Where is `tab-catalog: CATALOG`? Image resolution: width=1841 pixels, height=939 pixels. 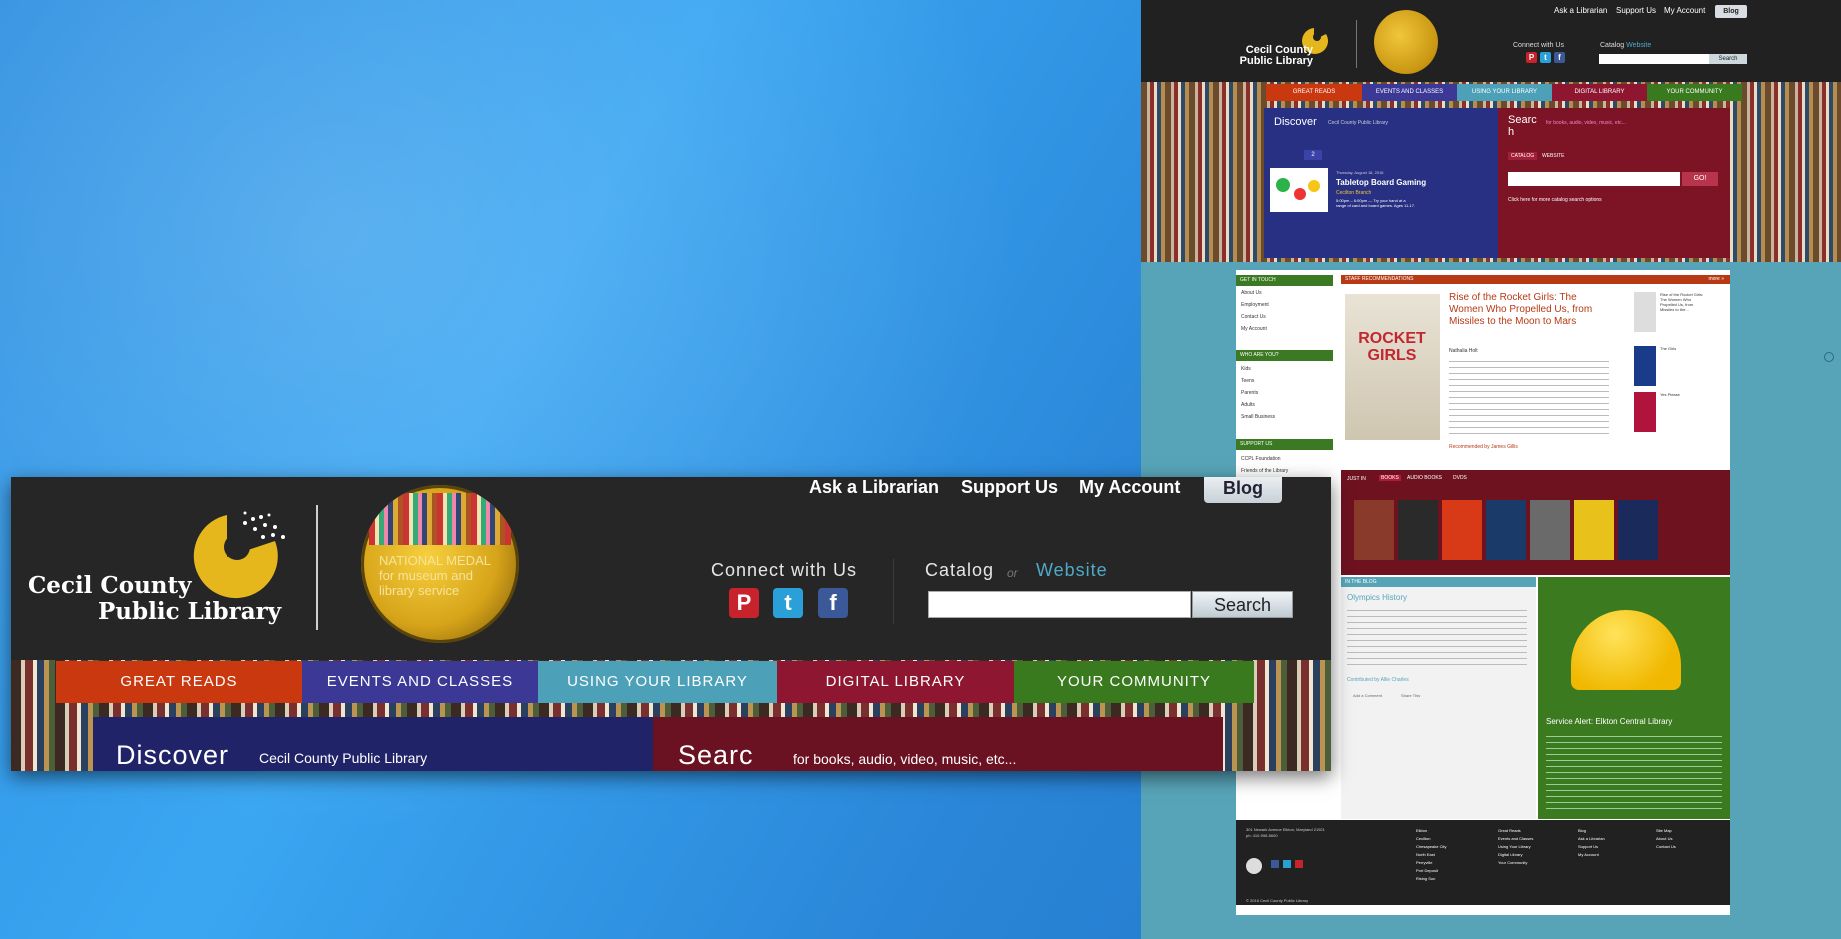
tab-catalog: CATALOG is located at coordinates (1523, 156).